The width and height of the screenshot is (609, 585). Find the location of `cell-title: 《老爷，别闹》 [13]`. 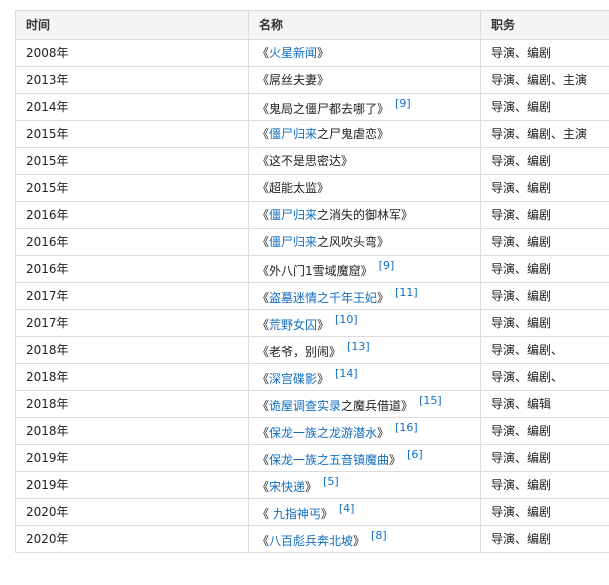

cell-title: 《老爷，别闹》 [13] is located at coordinates (364, 350).